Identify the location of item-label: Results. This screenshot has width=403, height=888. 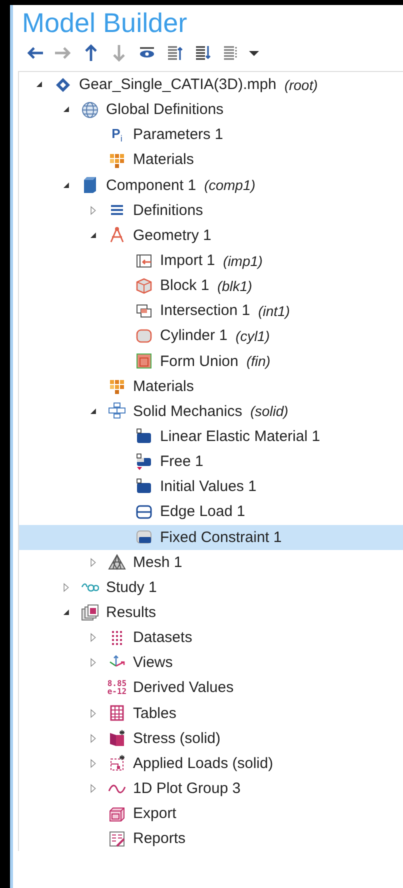
(131, 613).